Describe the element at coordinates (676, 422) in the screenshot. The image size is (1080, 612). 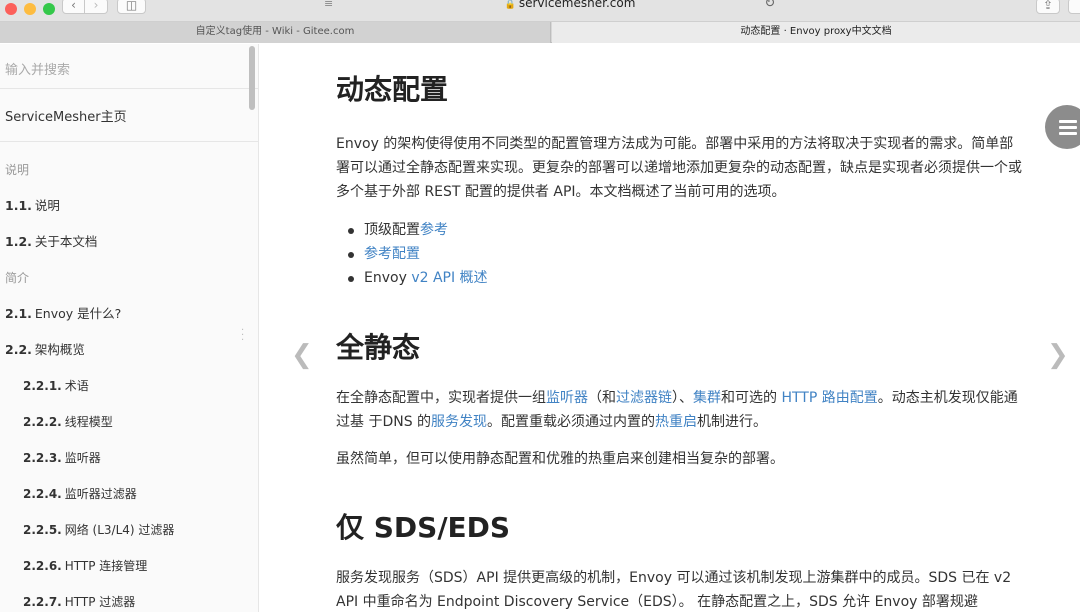
I see `hot-restart-link: 热重启` at that location.